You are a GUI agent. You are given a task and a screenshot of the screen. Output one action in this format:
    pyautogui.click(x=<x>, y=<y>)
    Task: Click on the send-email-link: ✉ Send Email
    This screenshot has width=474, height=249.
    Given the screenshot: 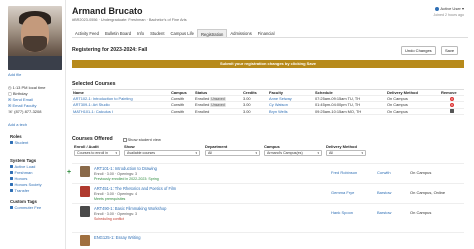 What is the action you would take?
    pyautogui.click(x=20, y=99)
    